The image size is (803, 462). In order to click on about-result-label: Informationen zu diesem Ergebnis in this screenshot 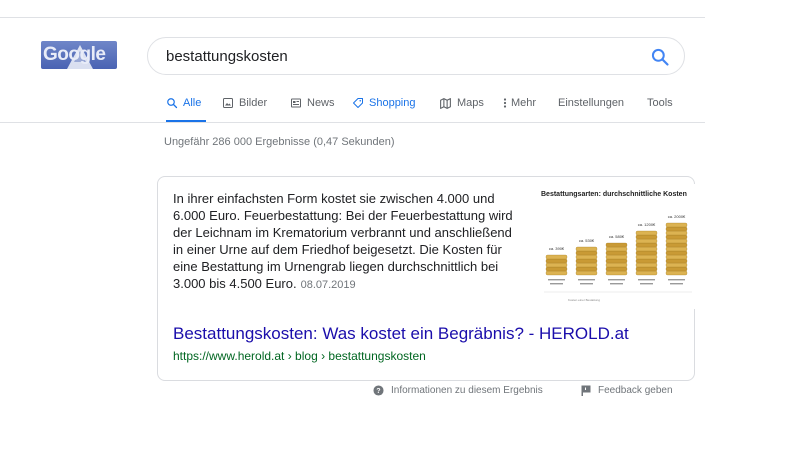, I will do `click(467, 390)`.